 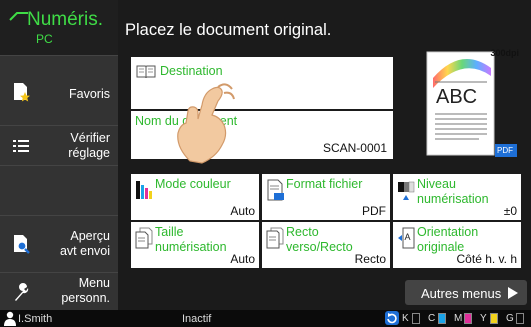 What do you see at coordinates (85, 298) in the screenshot?
I see `sidebar-item-label: personn.` at bounding box center [85, 298].